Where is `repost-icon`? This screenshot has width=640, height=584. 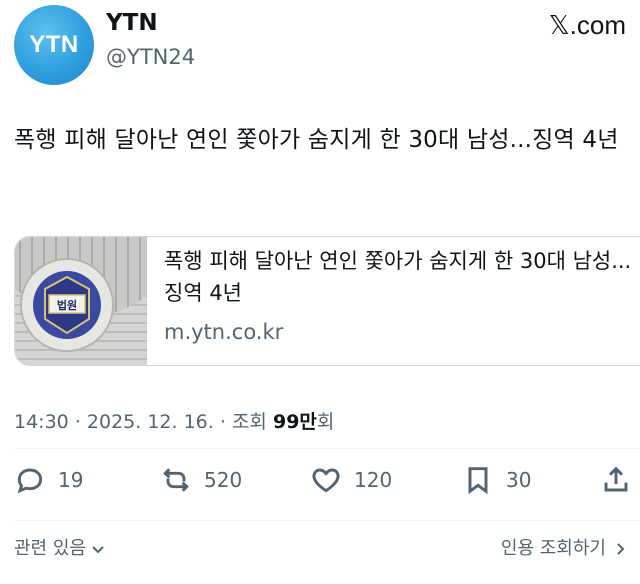
repost-icon is located at coordinates (176, 480).